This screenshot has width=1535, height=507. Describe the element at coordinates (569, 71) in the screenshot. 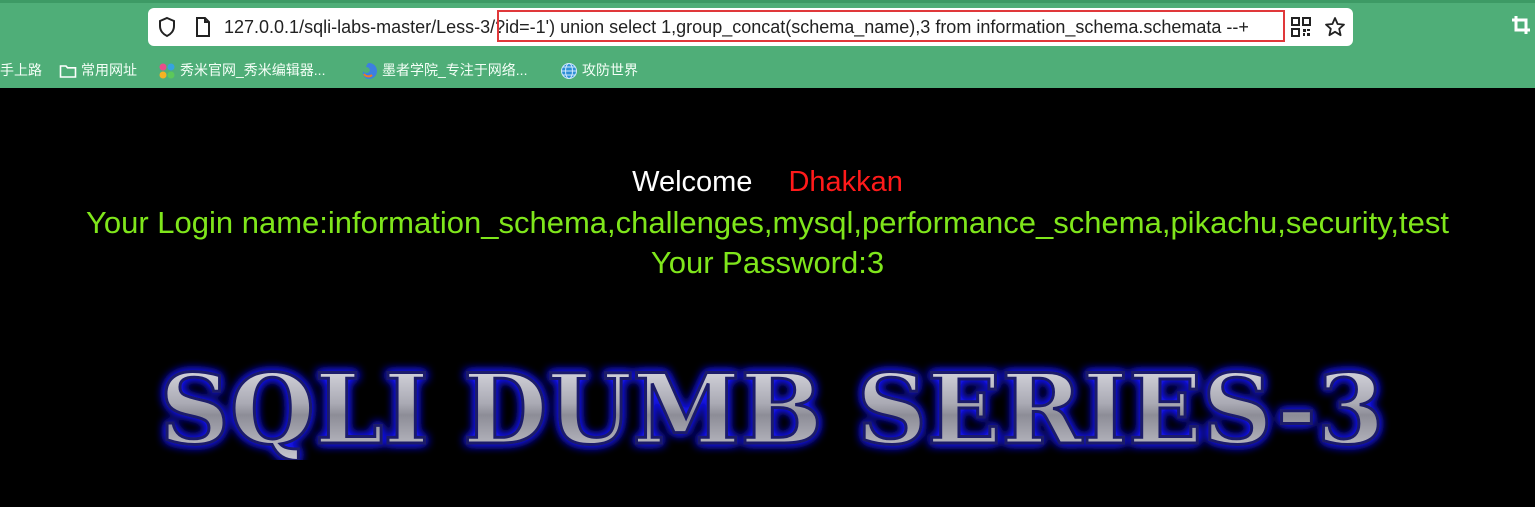

I see `globe-icon` at that location.